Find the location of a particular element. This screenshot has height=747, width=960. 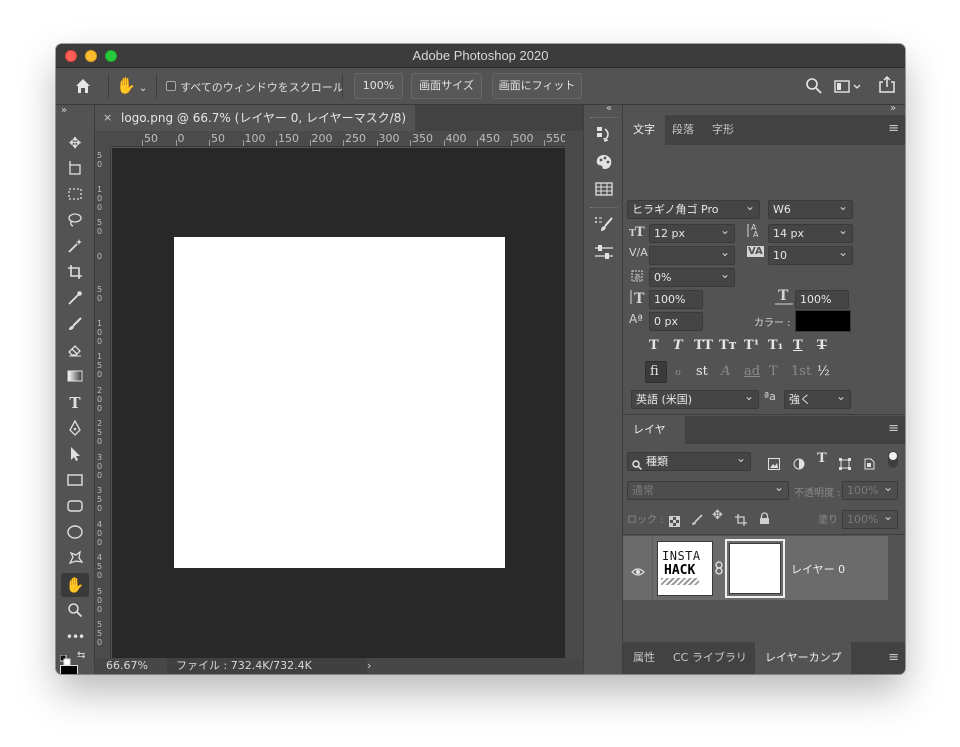

eyedropper-tool-icon is located at coordinates (75, 299).